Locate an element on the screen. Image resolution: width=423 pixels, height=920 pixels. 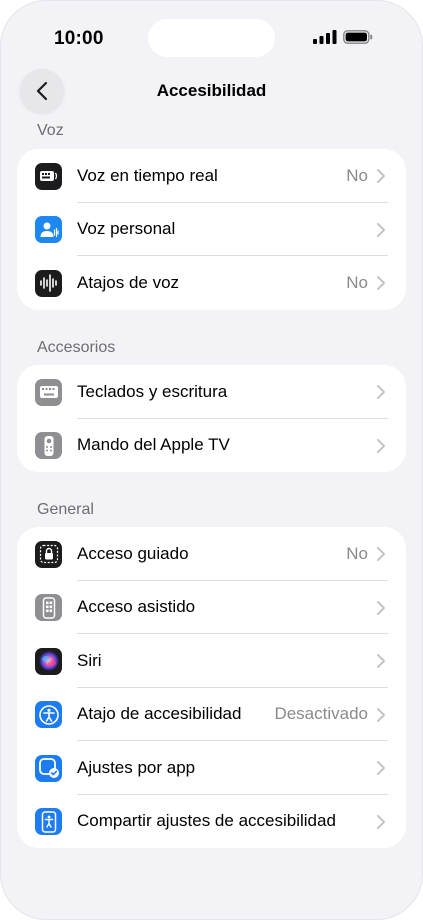
remote-icon is located at coordinates (48, 445).